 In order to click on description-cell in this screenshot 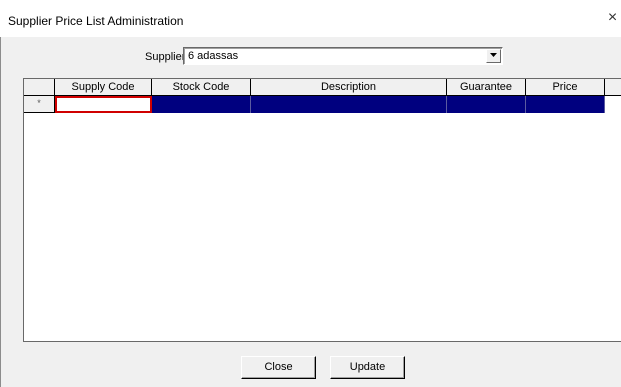, I will do `click(349, 104)`.